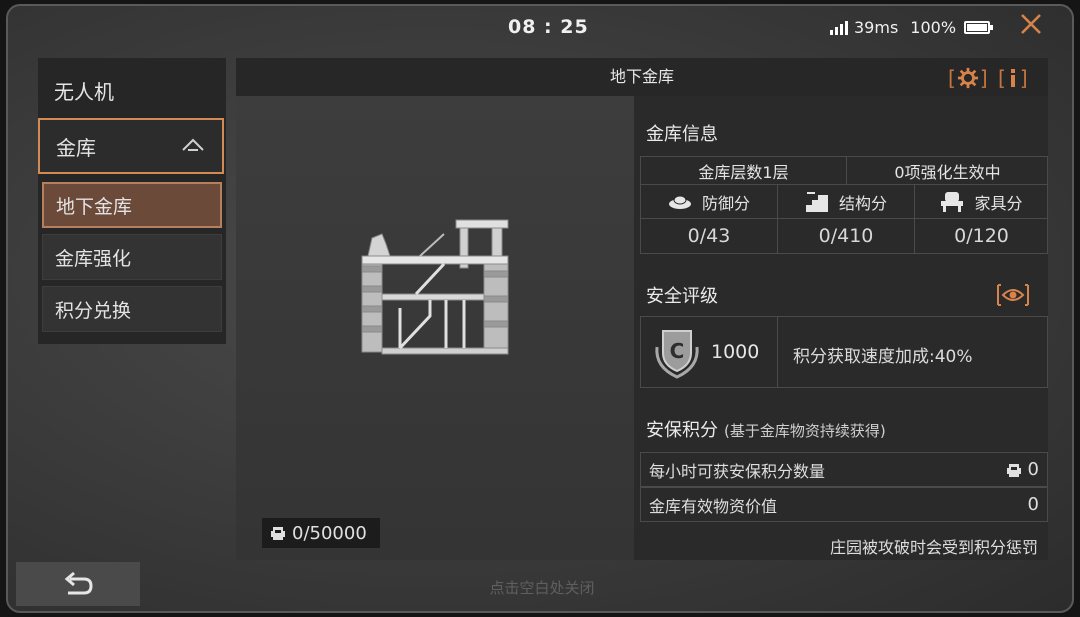 The height and width of the screenshot is (617, 1080). What do you see at coordinates (981, 236) in the screenshot?
I see `furniture-value: 0/120` at bounding box center [981, 236].